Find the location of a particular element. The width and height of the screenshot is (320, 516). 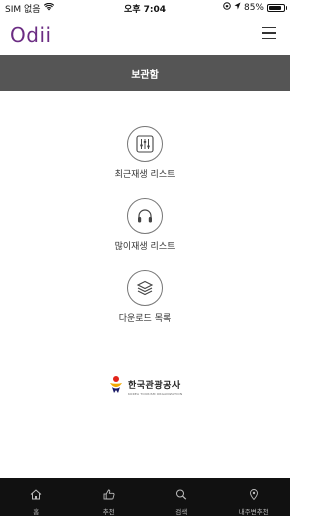

page-title: 보관함 is located at coordinates (145, 75).